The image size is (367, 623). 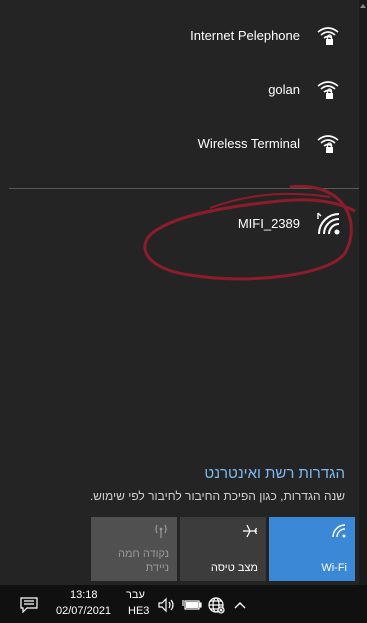 What do you see at coordinates (223, 549) in the screenshot?
I see `airplane-mode-tile: מצב טיסה` at bounding box center [223, 549].